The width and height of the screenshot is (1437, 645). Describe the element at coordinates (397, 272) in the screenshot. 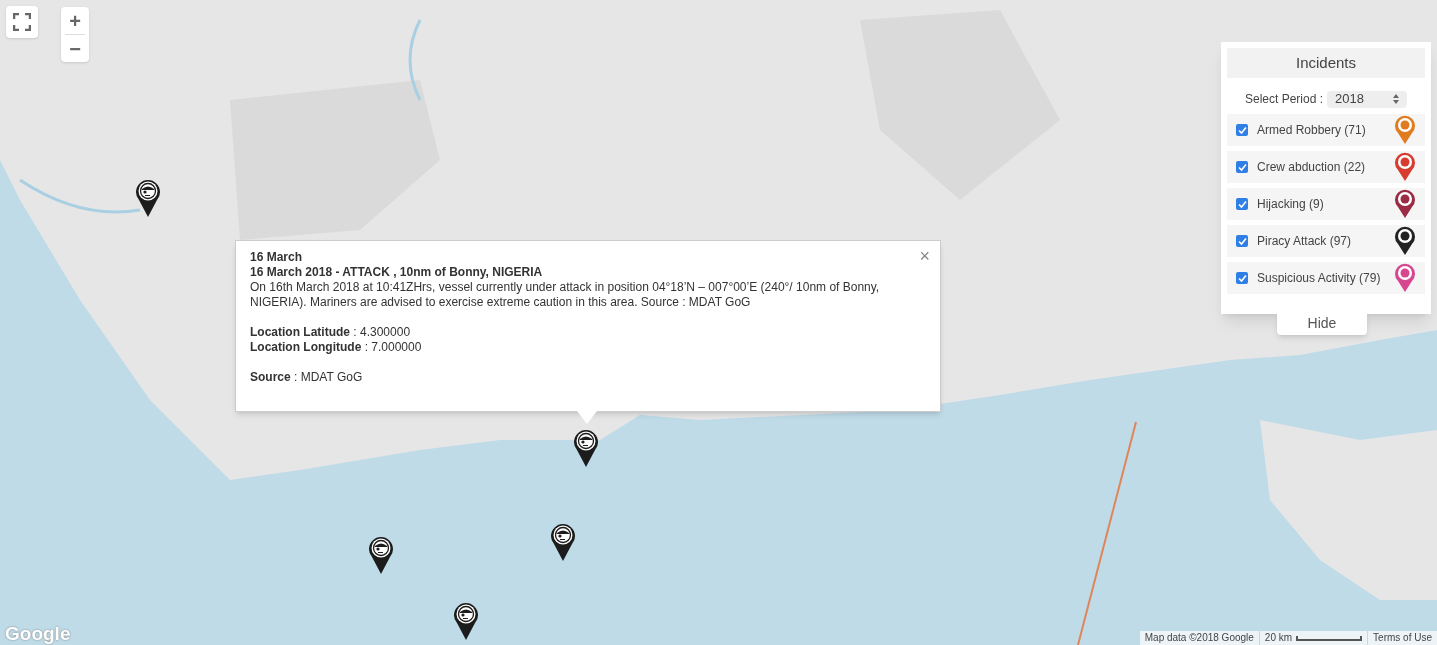

I see `popup-heading: 16 March 2018 - ATTACK , 10nm of Bonny, NIGERIA` at that location.